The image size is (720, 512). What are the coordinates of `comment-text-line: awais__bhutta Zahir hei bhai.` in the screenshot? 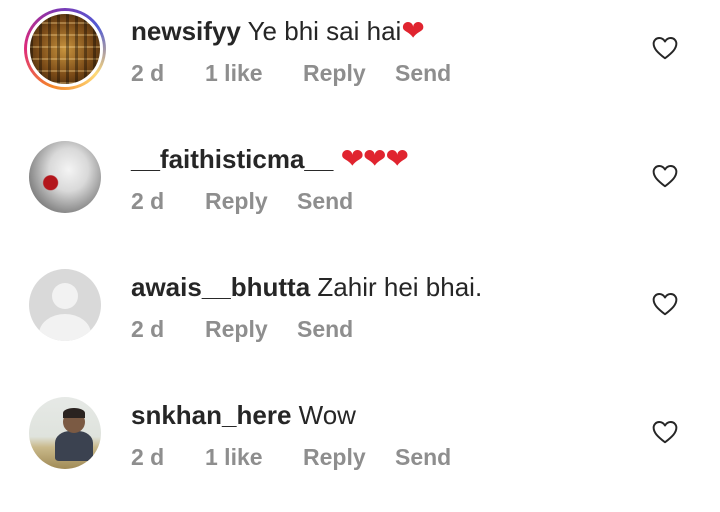 It's located at (306, 287).